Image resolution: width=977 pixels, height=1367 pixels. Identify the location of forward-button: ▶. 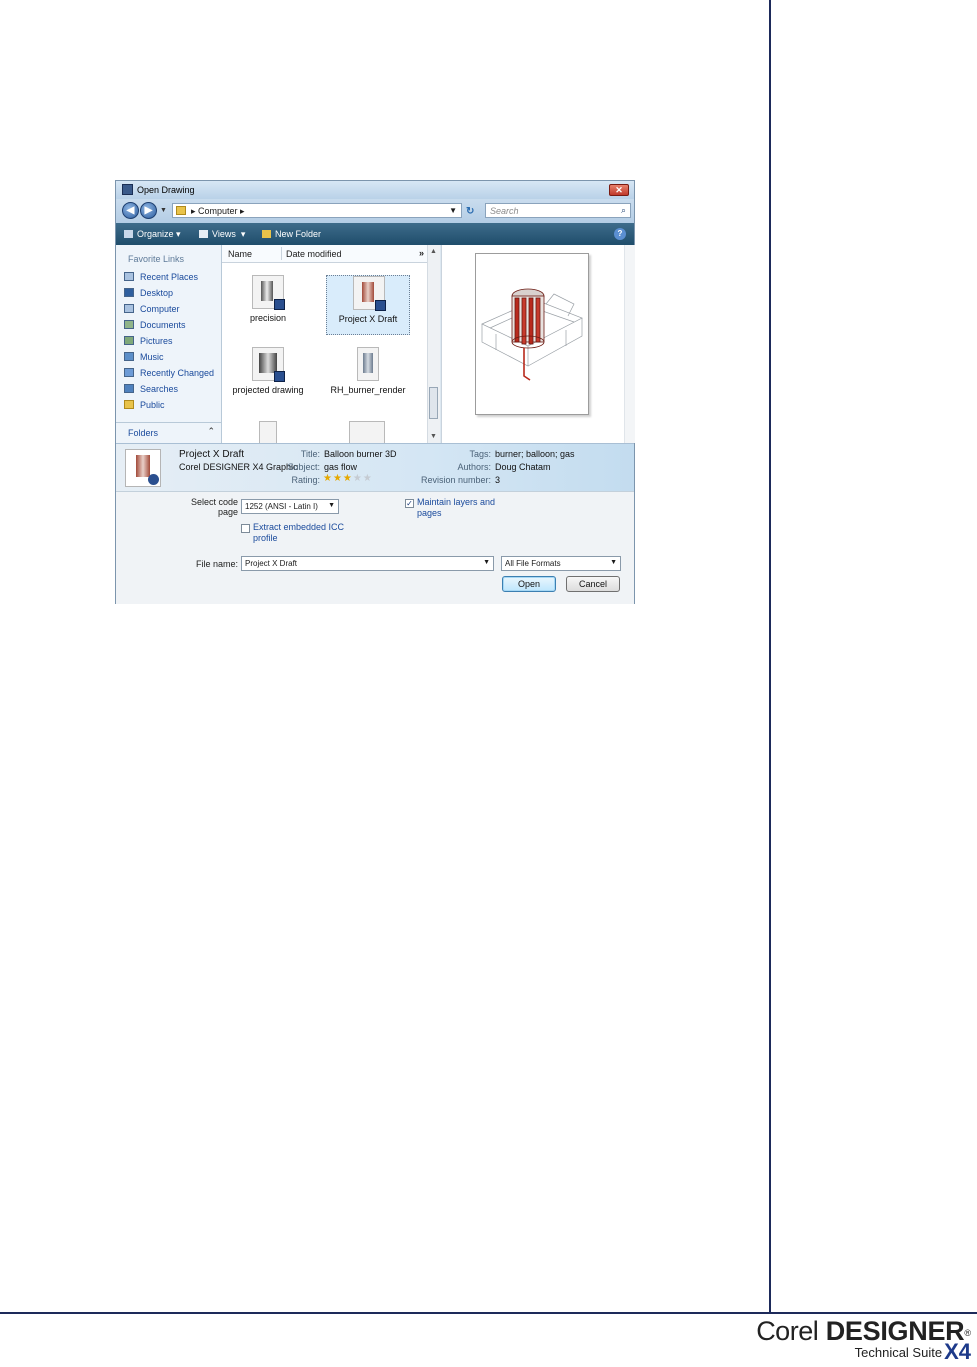
(148, 210).